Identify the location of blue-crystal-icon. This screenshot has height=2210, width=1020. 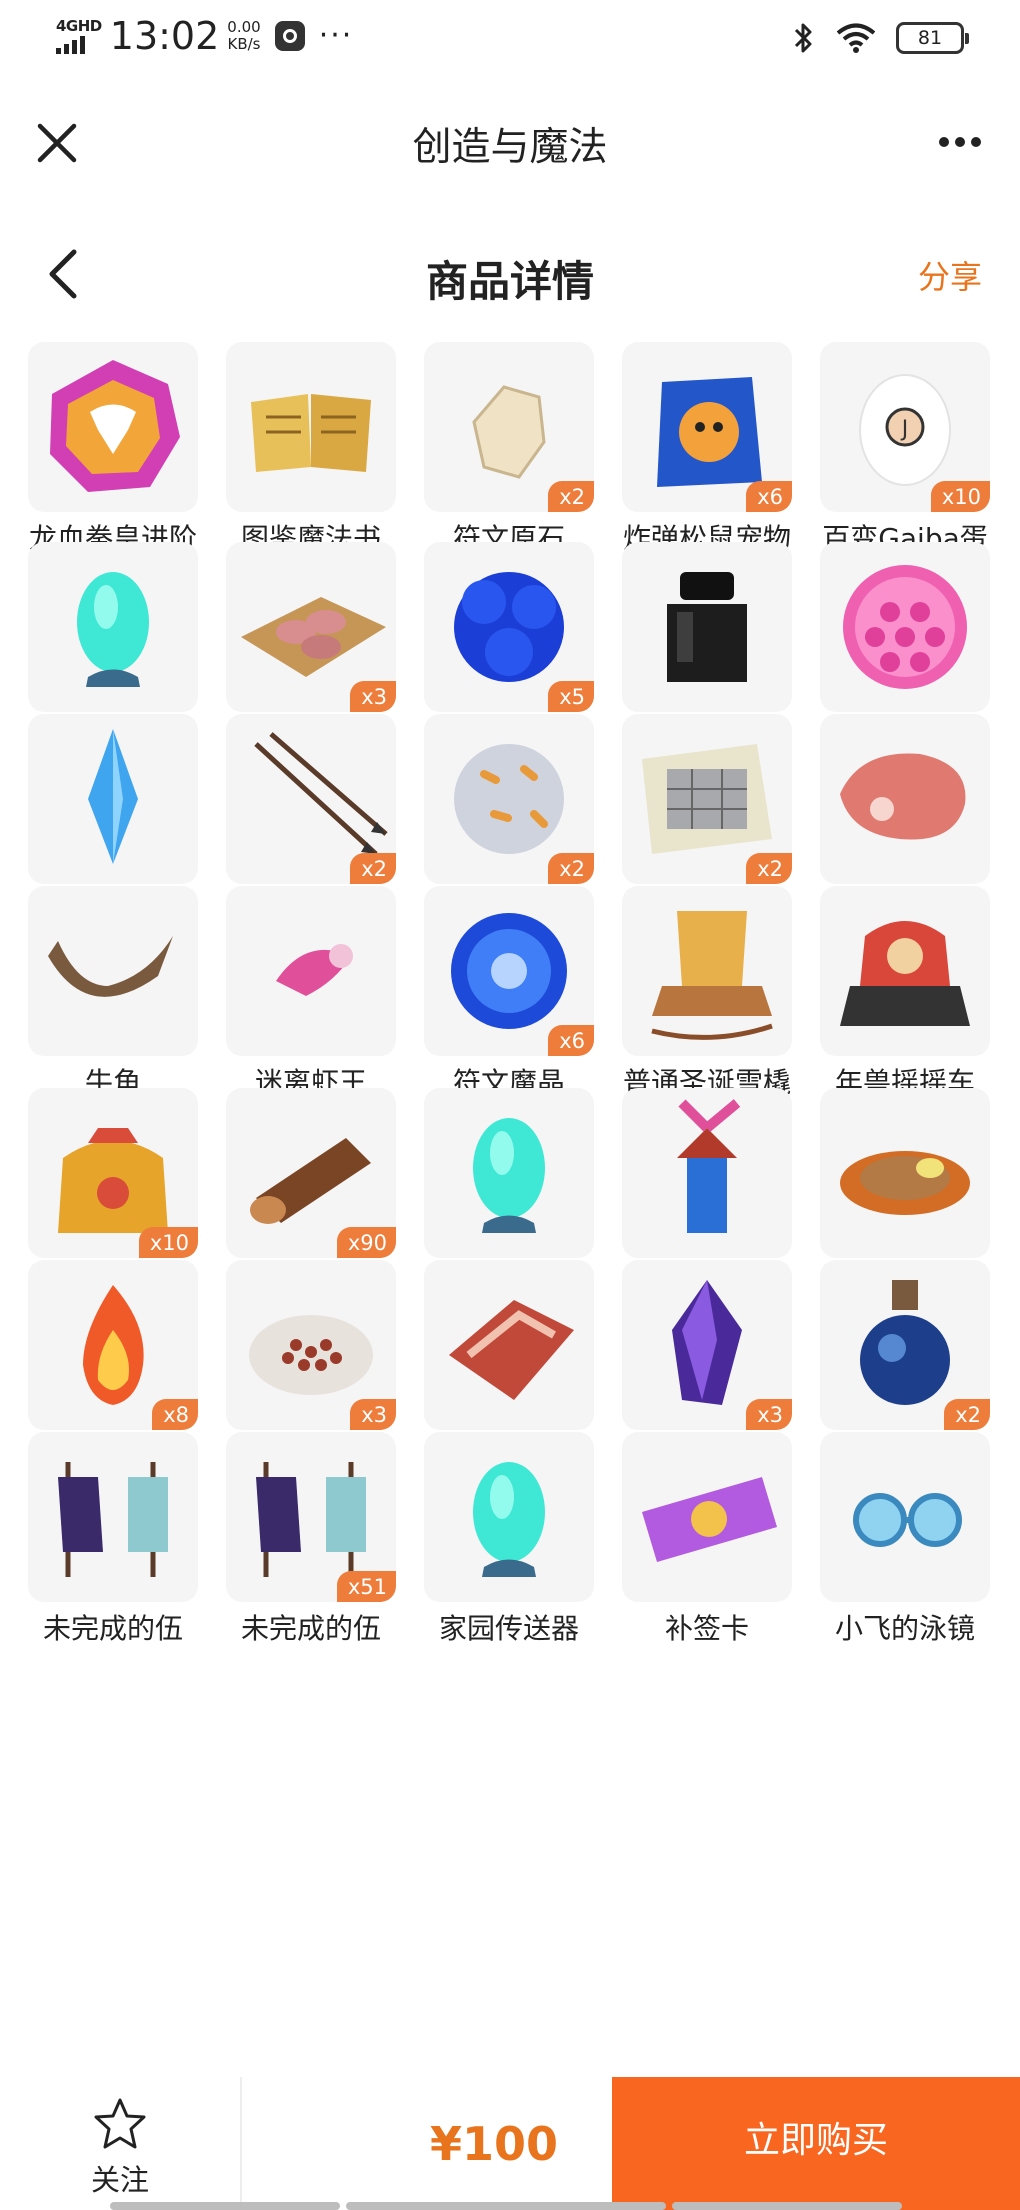
(113, 796).